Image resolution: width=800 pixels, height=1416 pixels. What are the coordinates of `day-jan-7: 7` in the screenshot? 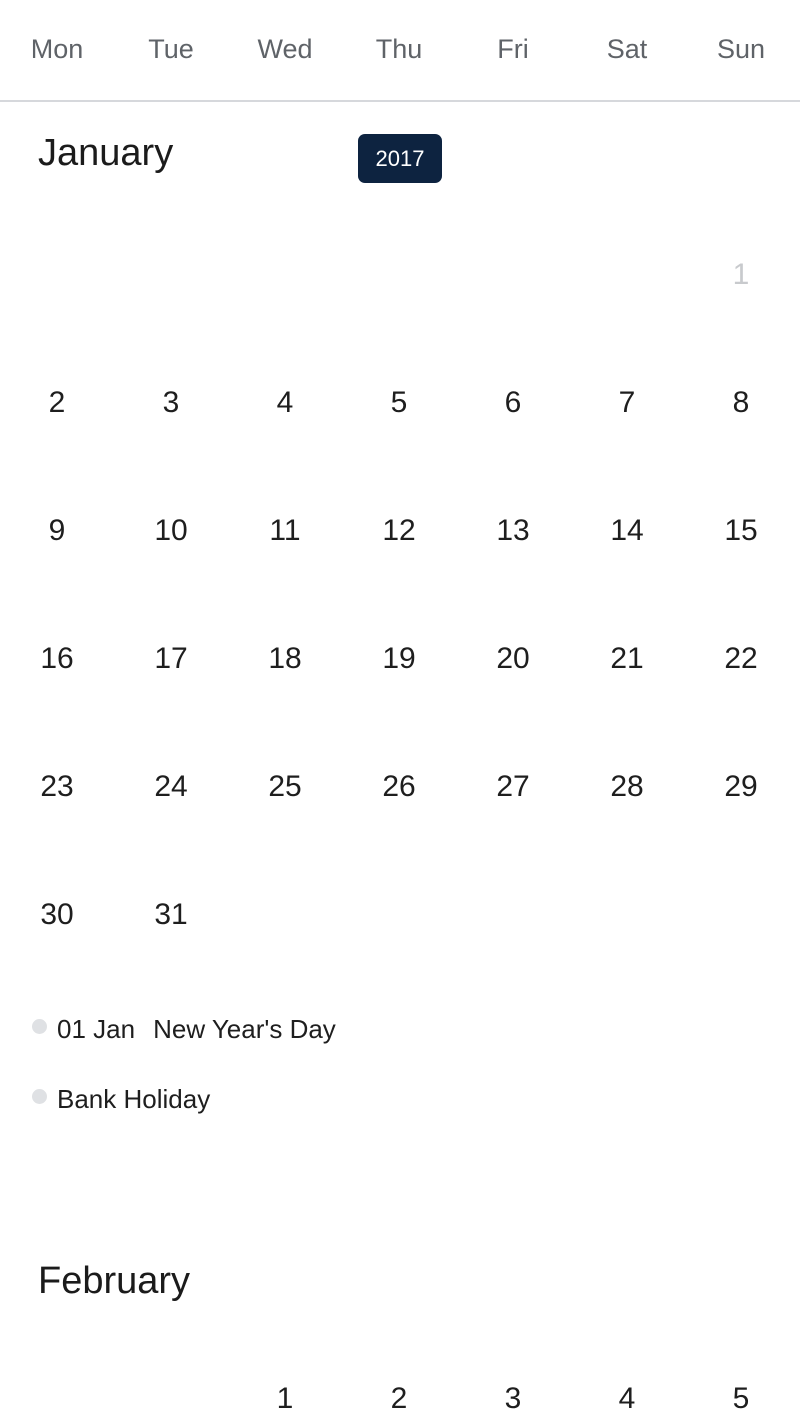 It's located at (627, 403).